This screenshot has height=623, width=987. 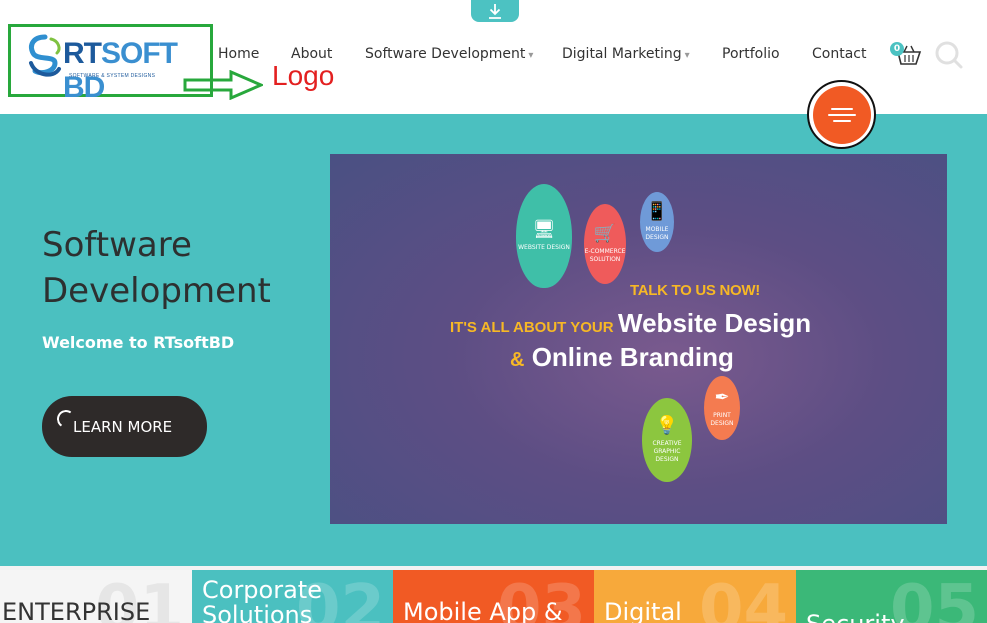 I want to click on tile-title: Mobile App &, so click(x=483, y=610).